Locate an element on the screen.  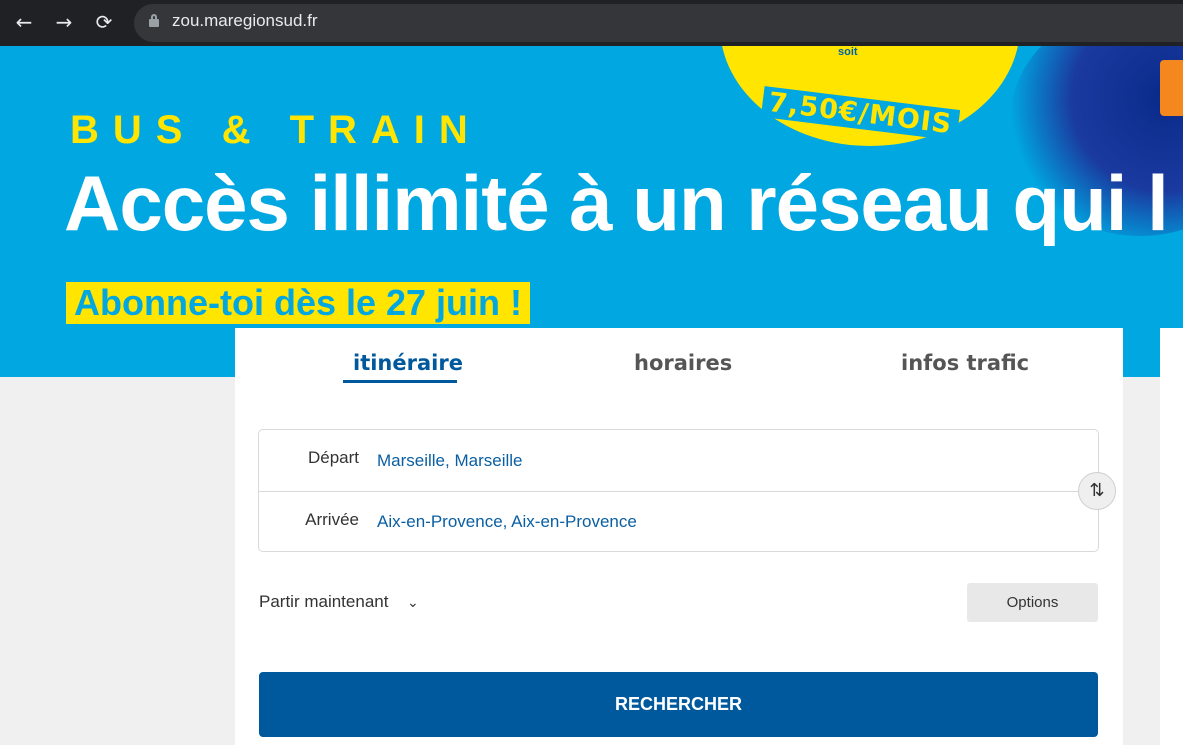
orange-tab-button is located at coordinates (1171, 88).